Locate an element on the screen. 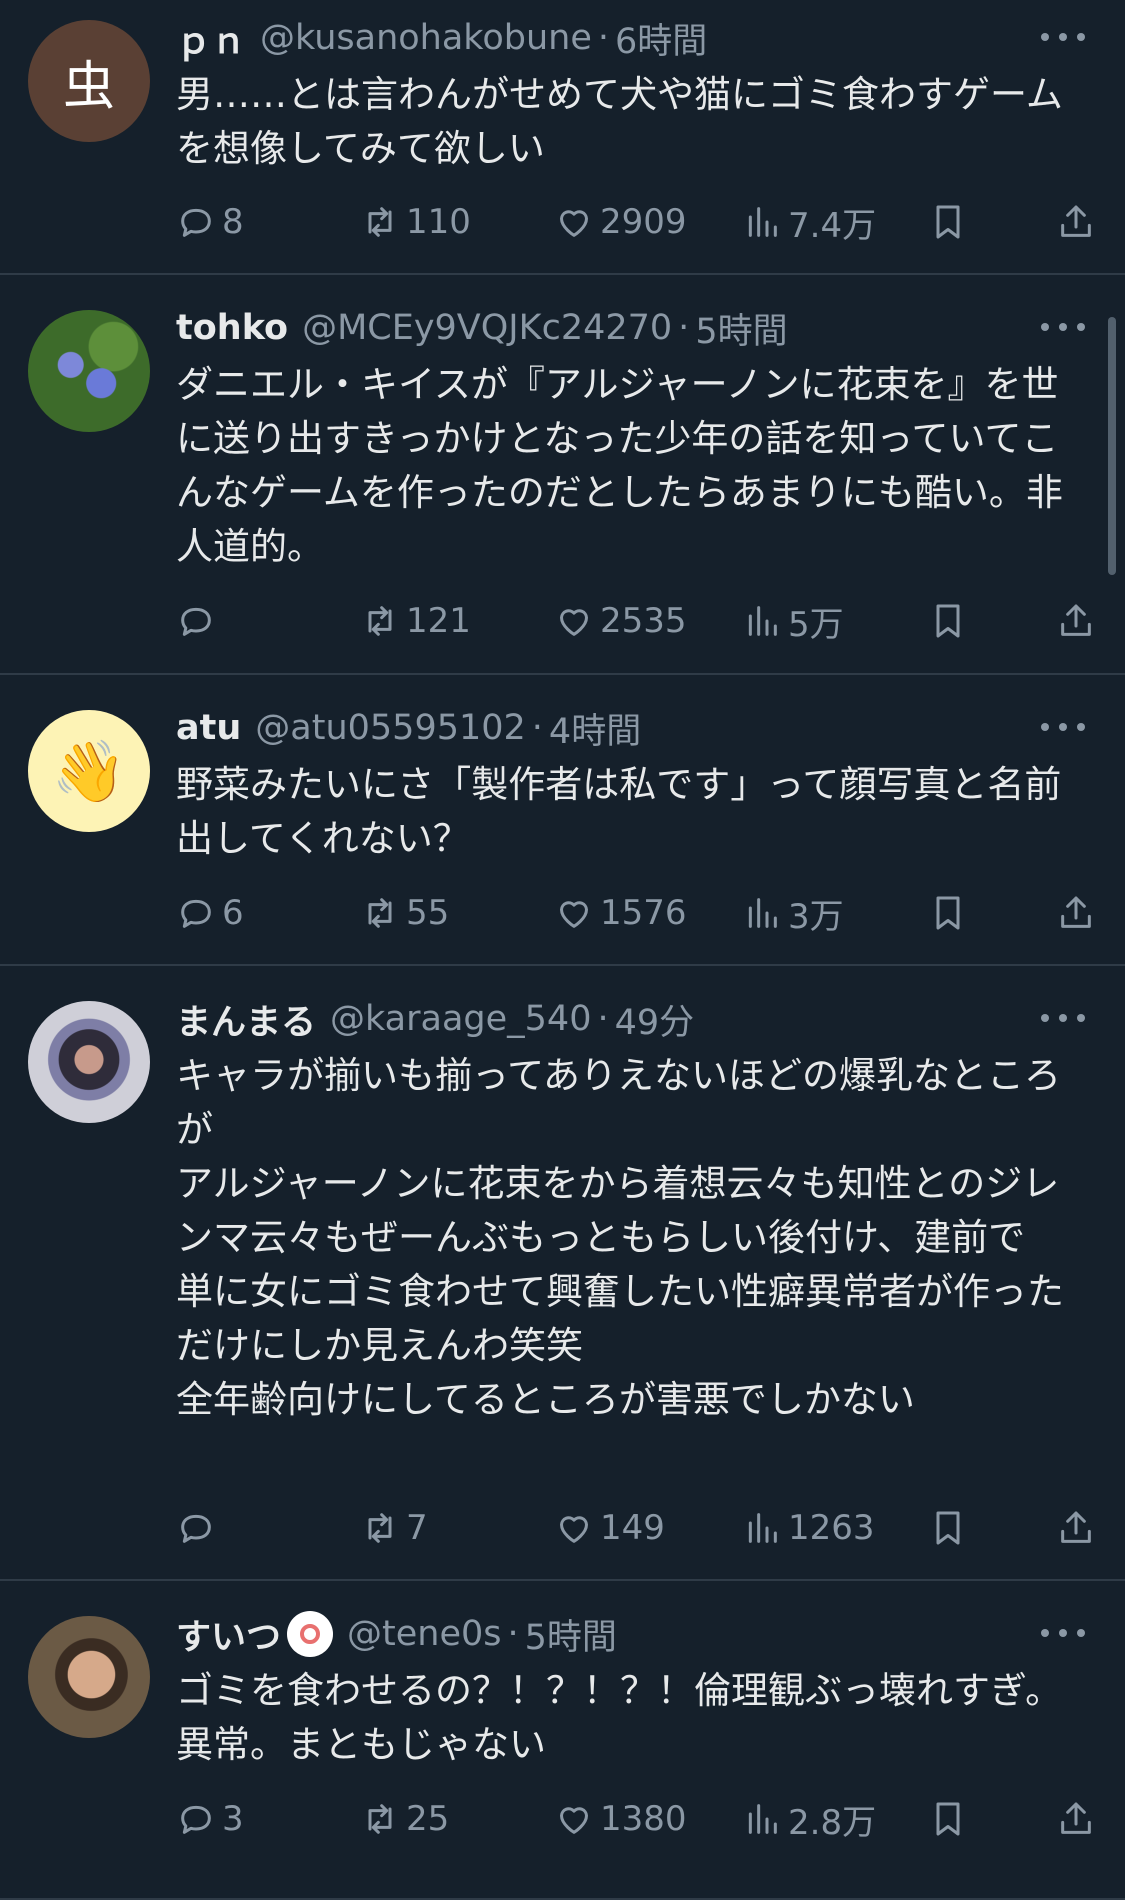  user-handle: @atu05595102 is located at coordinates (390, 728).